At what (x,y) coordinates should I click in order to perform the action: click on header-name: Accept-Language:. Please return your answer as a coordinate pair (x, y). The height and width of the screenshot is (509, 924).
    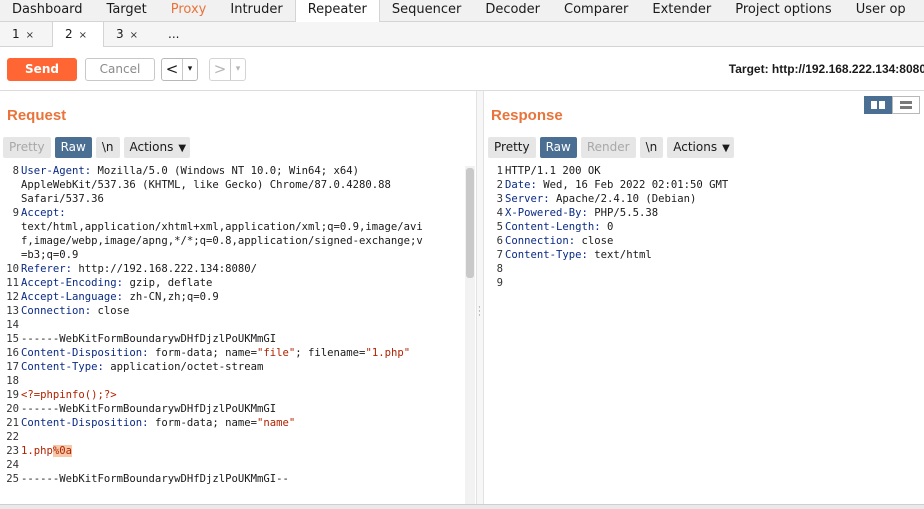
    Looking at the image, I should click on (72, 297).